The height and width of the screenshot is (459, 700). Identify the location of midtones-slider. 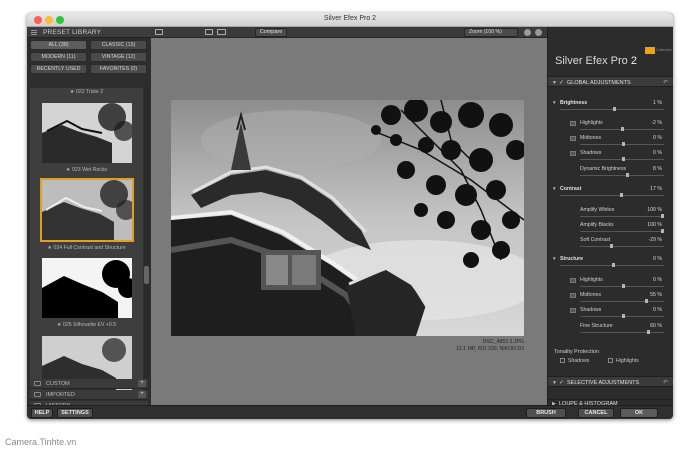
(622, 144).